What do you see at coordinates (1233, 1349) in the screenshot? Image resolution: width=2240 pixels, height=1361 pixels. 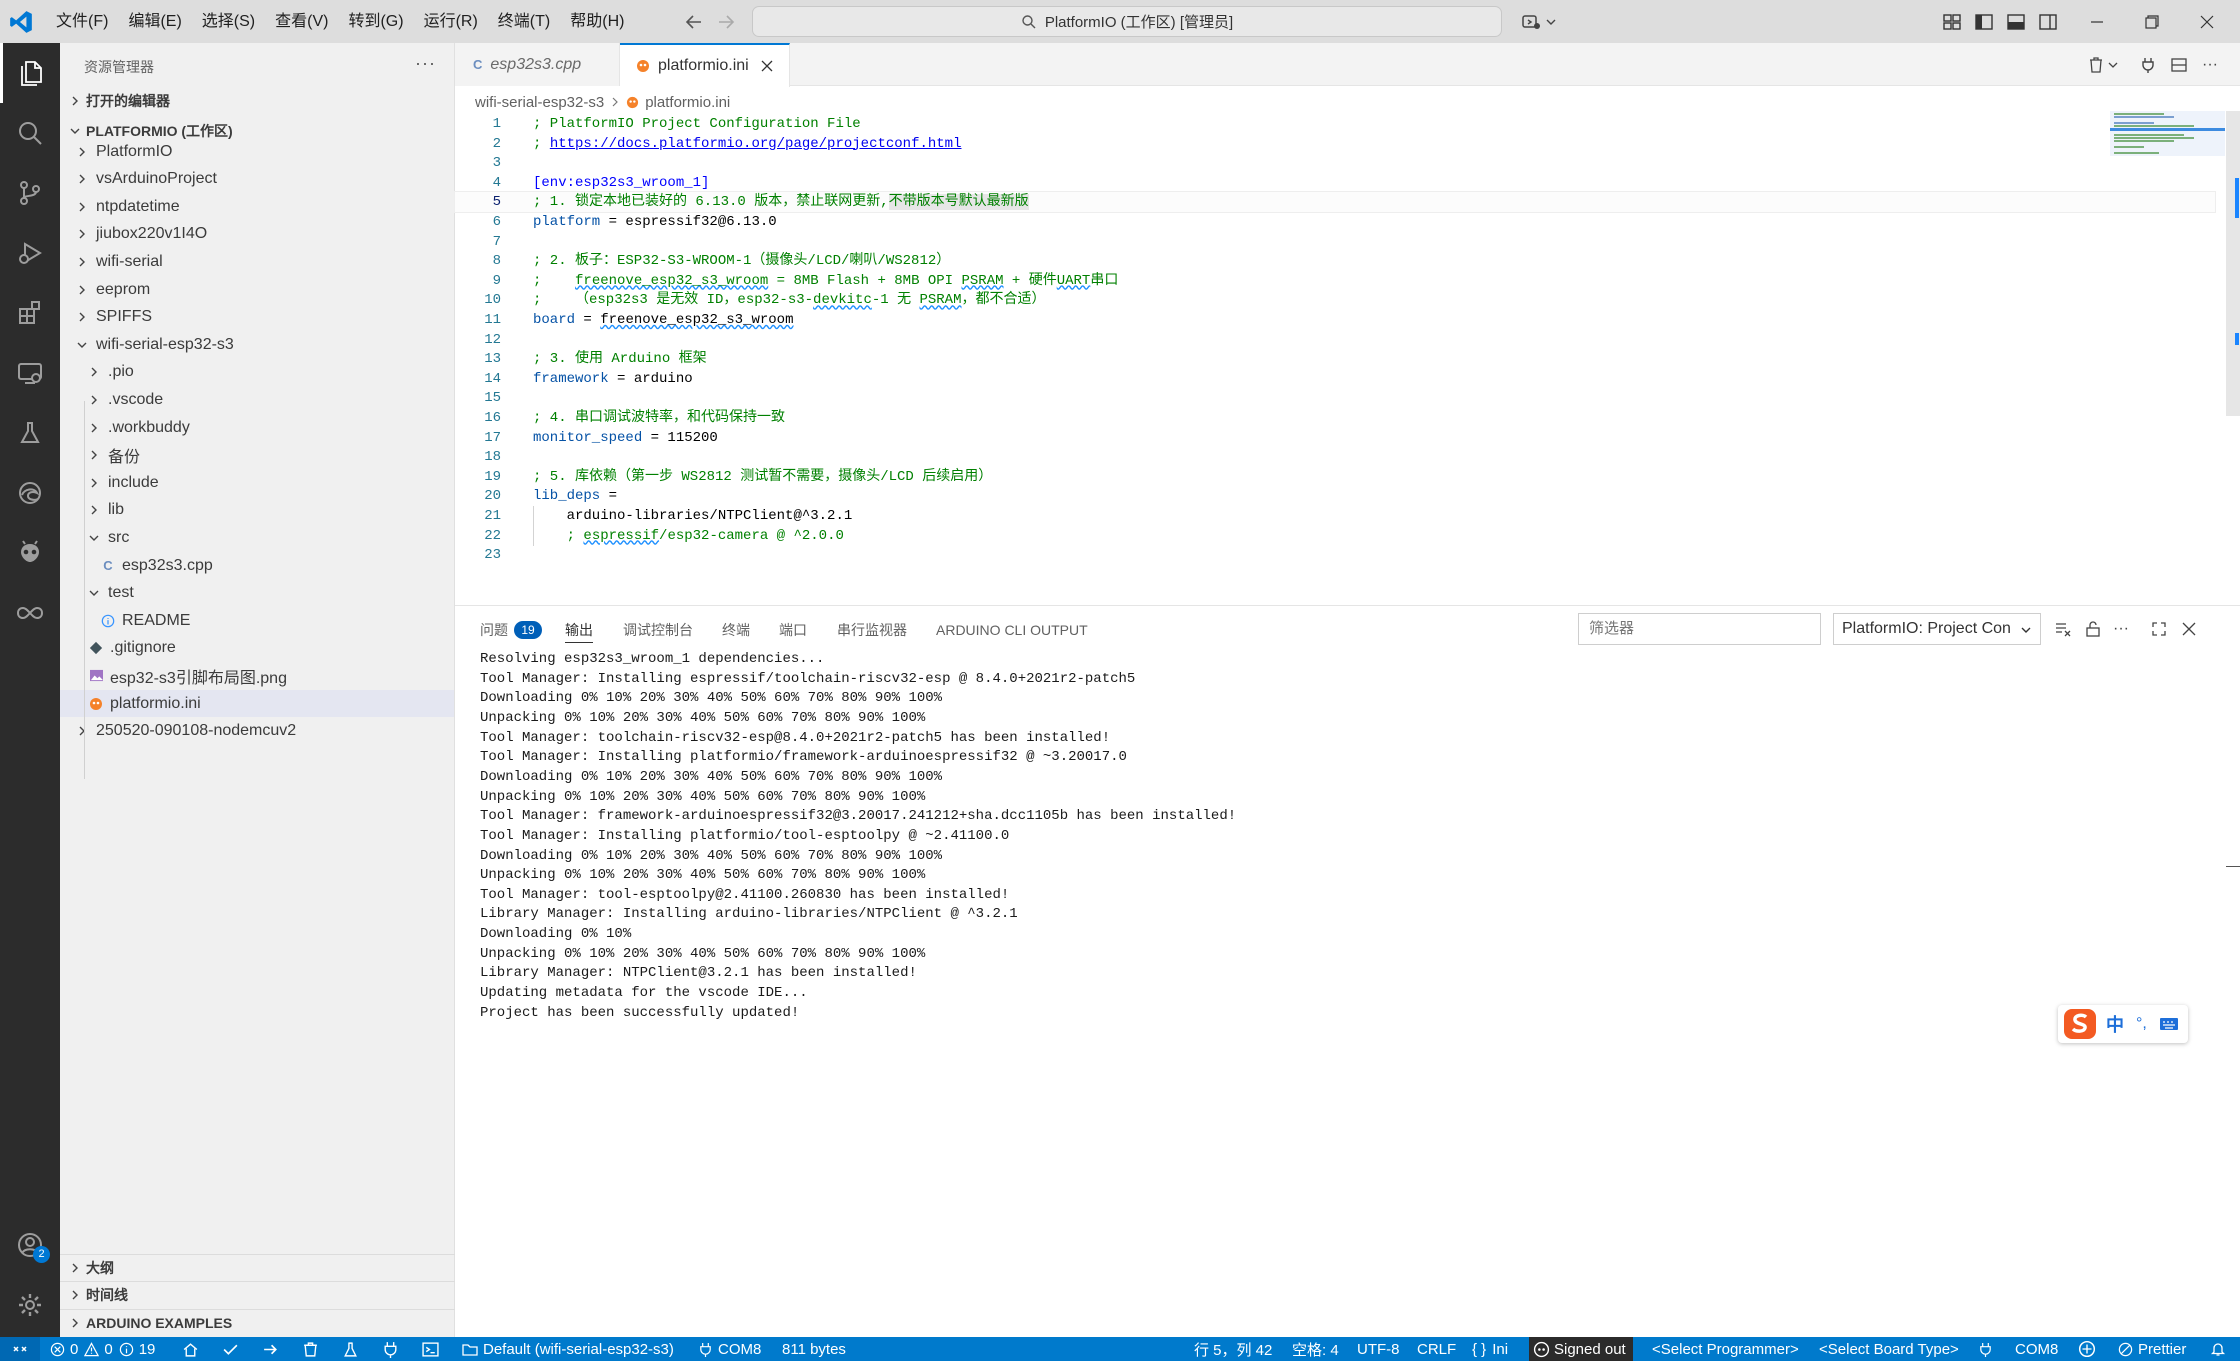 I see `cursor-position: 行 5，列 42` at bounding box center [1233, 1349].